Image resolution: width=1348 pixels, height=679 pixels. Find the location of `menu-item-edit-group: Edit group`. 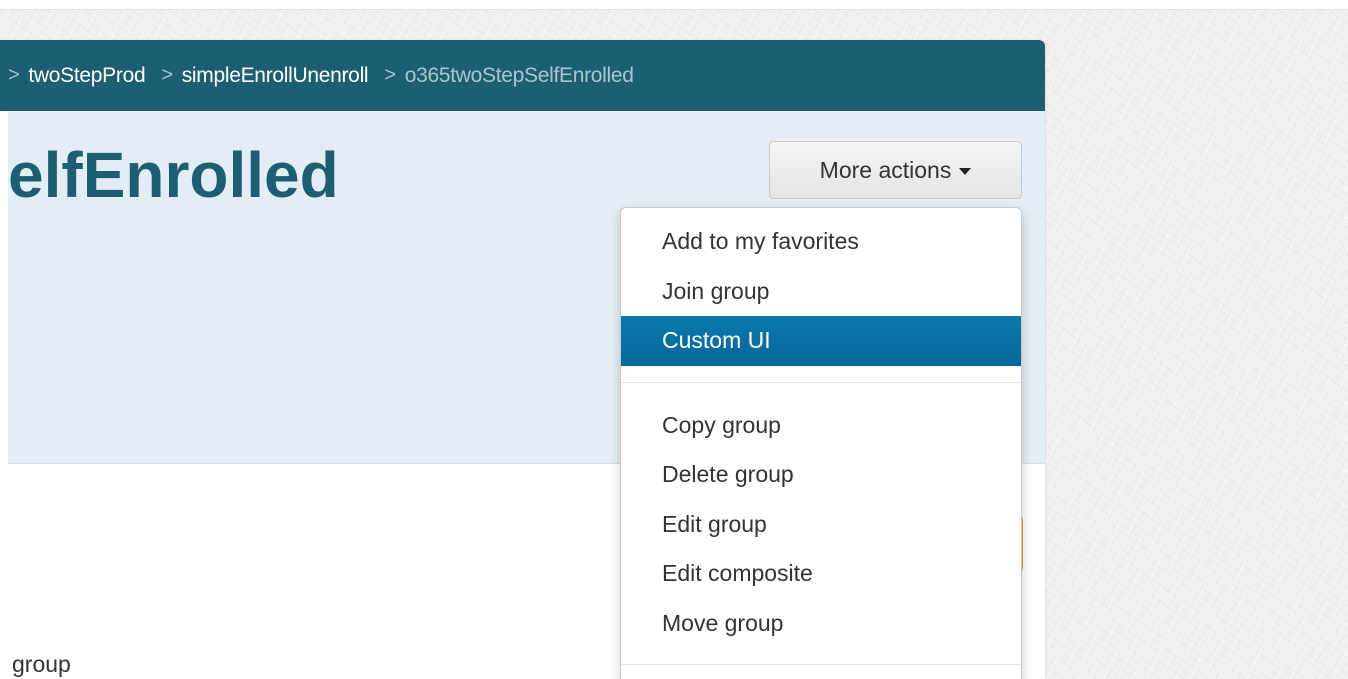

menu-item-edit-group: Edit group is located at coordinates (821, 525).